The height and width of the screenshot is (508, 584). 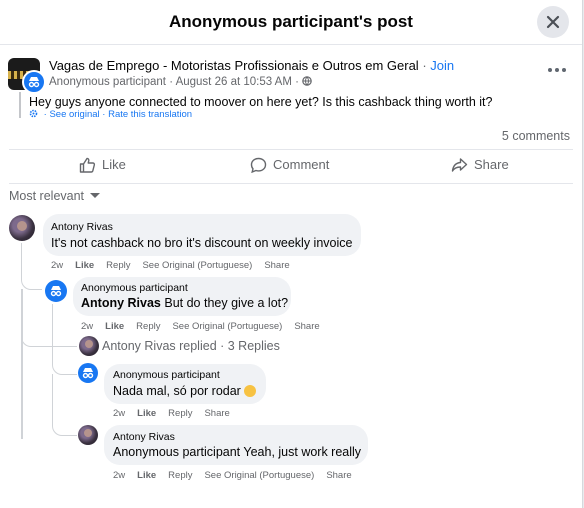 I want to click on close-button, so click(x=553, y=22).